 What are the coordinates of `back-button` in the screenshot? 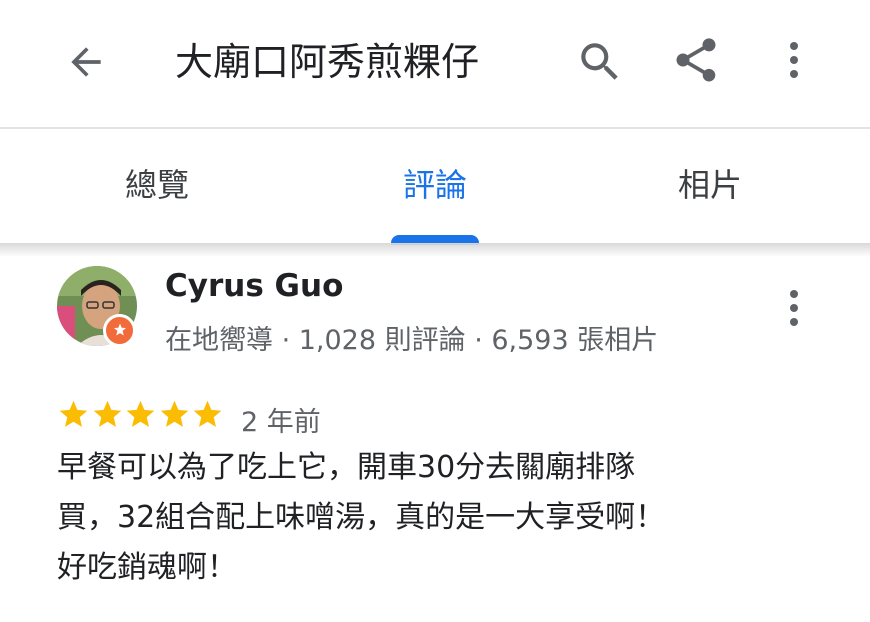 It's located at (86, 62).